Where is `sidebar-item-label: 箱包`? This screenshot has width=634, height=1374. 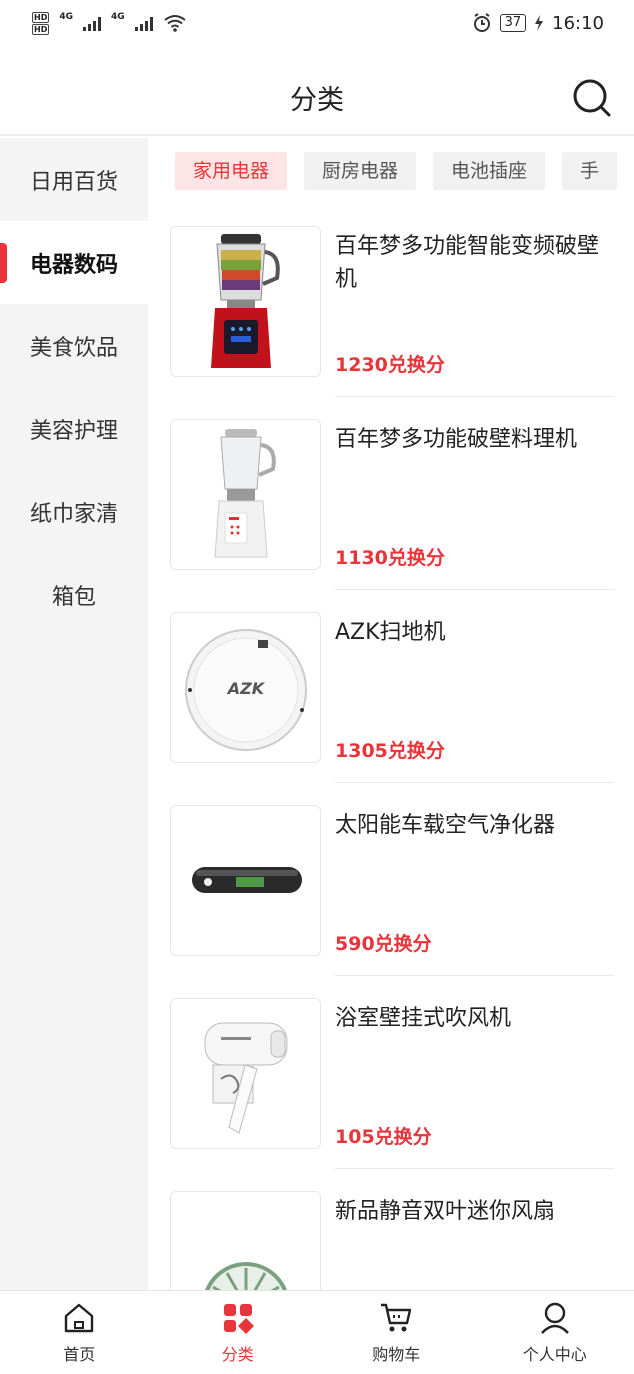 sidebar-item-label: 箱包 is located at coordinates (73, 597).